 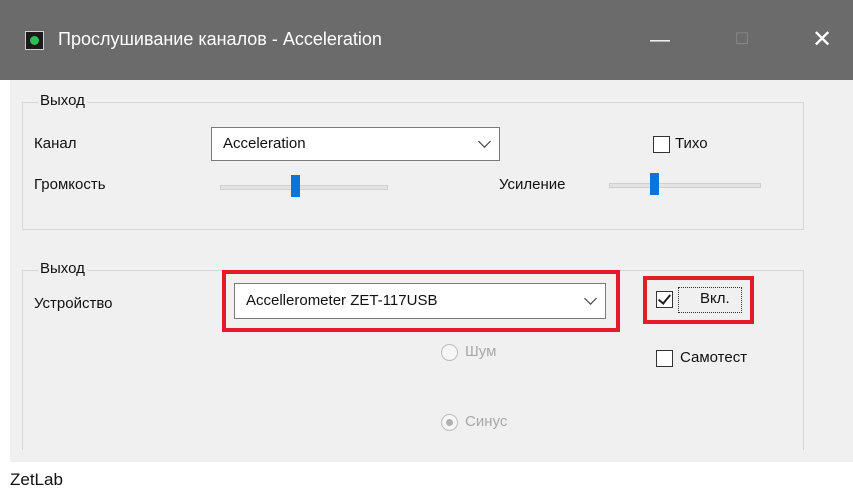 I want to click on device-select: Accellerometer ZET-117USB, so click(x=420, y=301).